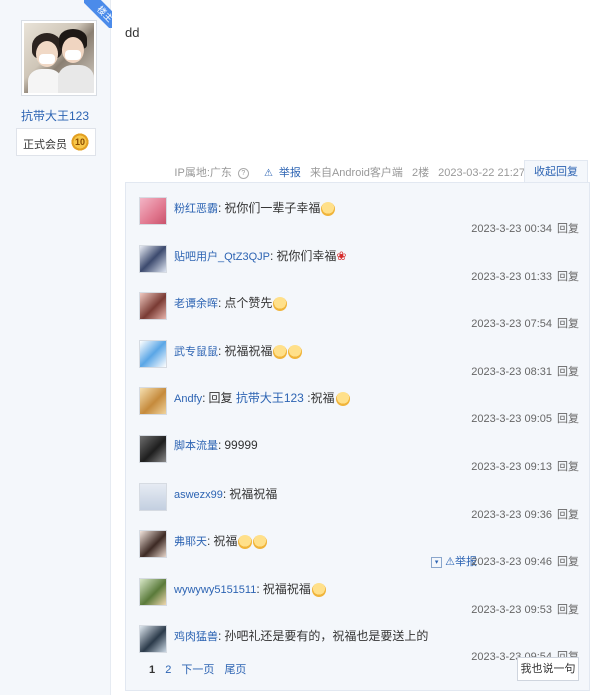  Describe the element at coordinates (222, 398) in the screenshot. I see `reply-text: 回复` at that location.